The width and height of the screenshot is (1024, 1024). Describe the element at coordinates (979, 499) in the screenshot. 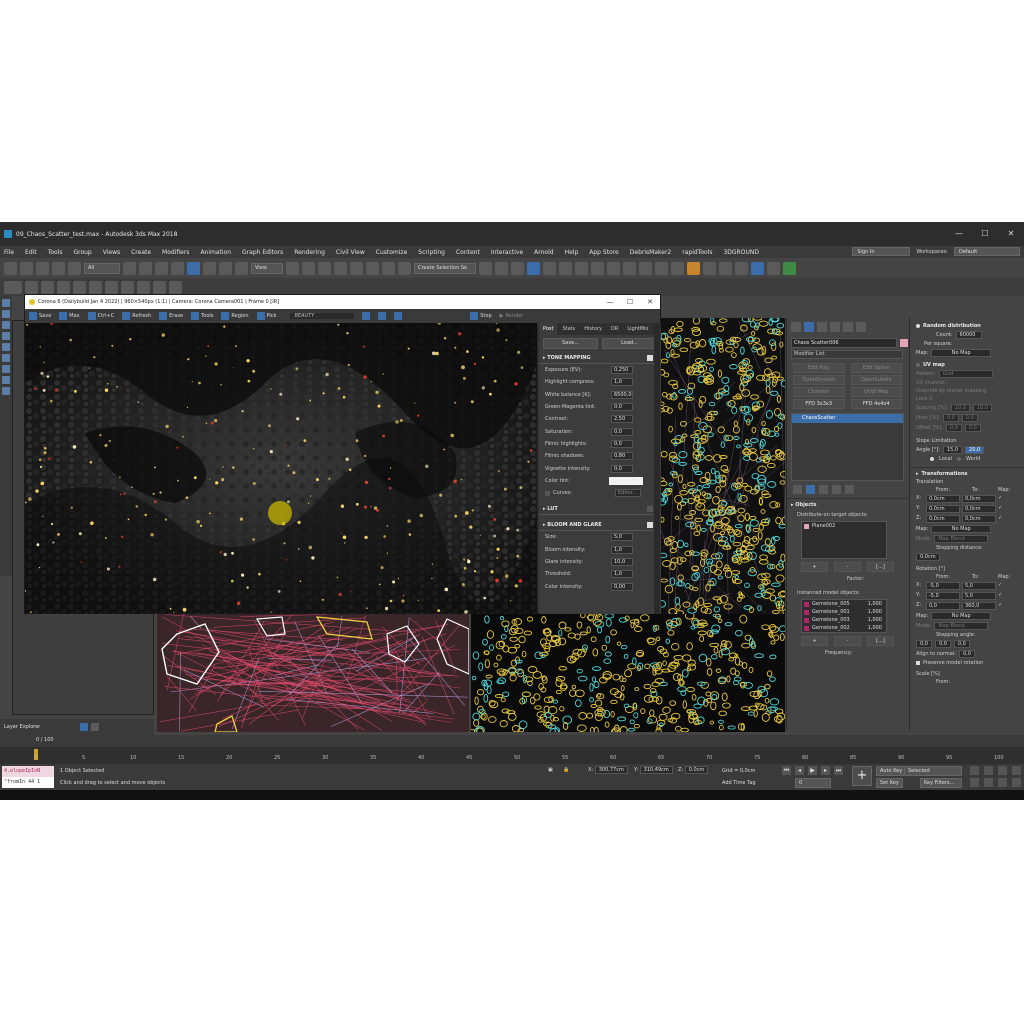

I see `translation-x-to-field: 0,0cm` at that location.